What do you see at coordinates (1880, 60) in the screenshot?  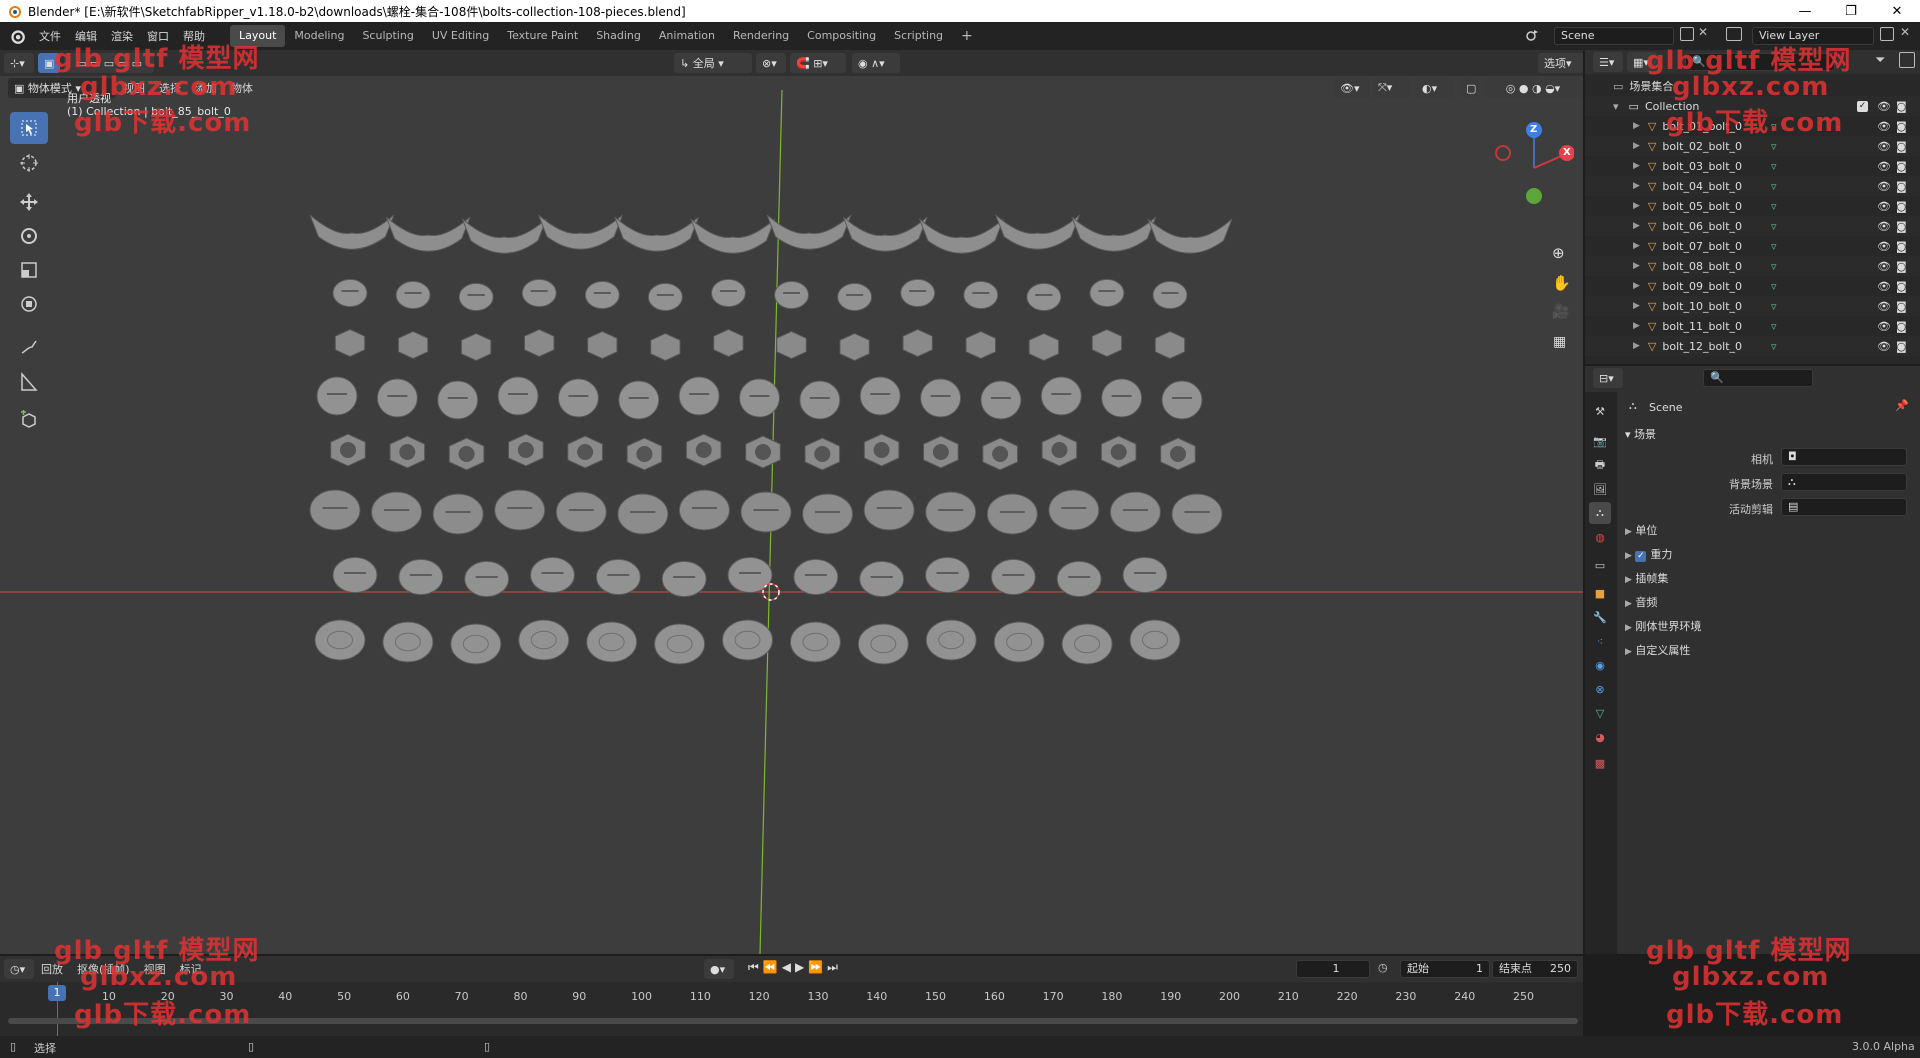 I see `filter-icon: ⏷` at bounding box center [1880, 60].